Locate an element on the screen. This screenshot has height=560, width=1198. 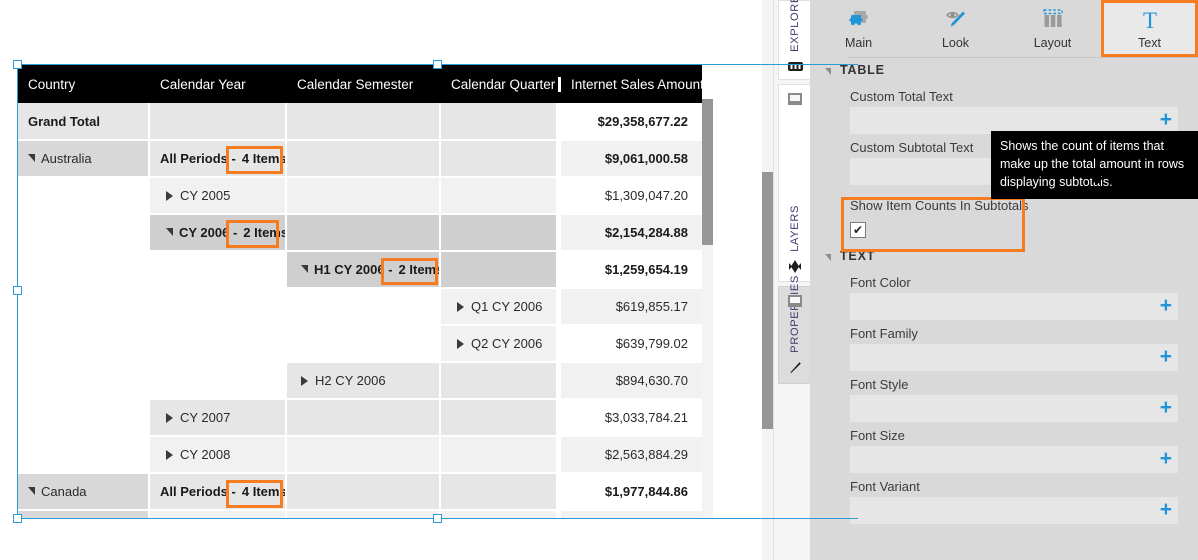
pencil-icon is located at coordinates (795, 369).